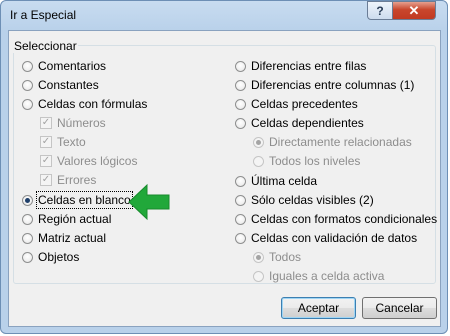  Describe the element at coordinates (27, 238) in the screenshot. I see `radio-matriz-actual` at that location.